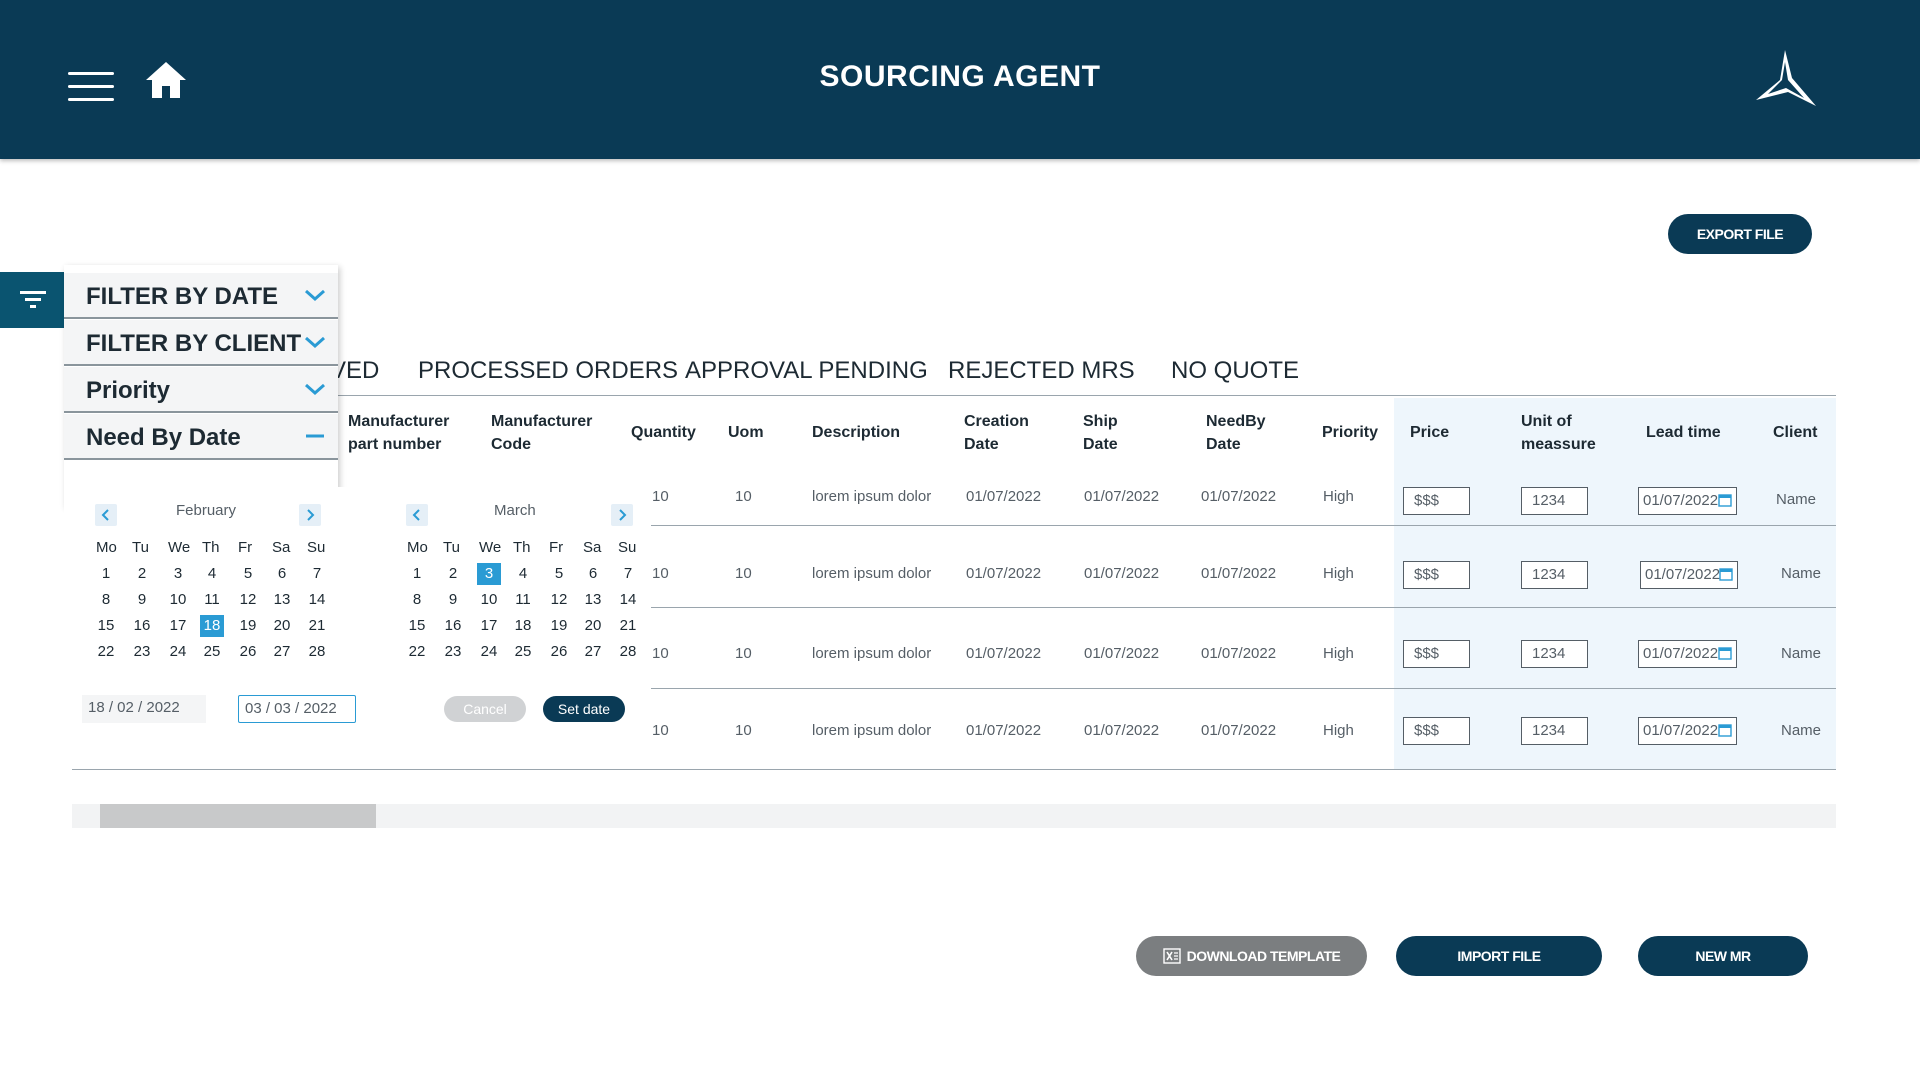 The image size is (1920, 1080). I want to click on tab-approval-pending: APPROVAL PENDING, so click(806, 371).